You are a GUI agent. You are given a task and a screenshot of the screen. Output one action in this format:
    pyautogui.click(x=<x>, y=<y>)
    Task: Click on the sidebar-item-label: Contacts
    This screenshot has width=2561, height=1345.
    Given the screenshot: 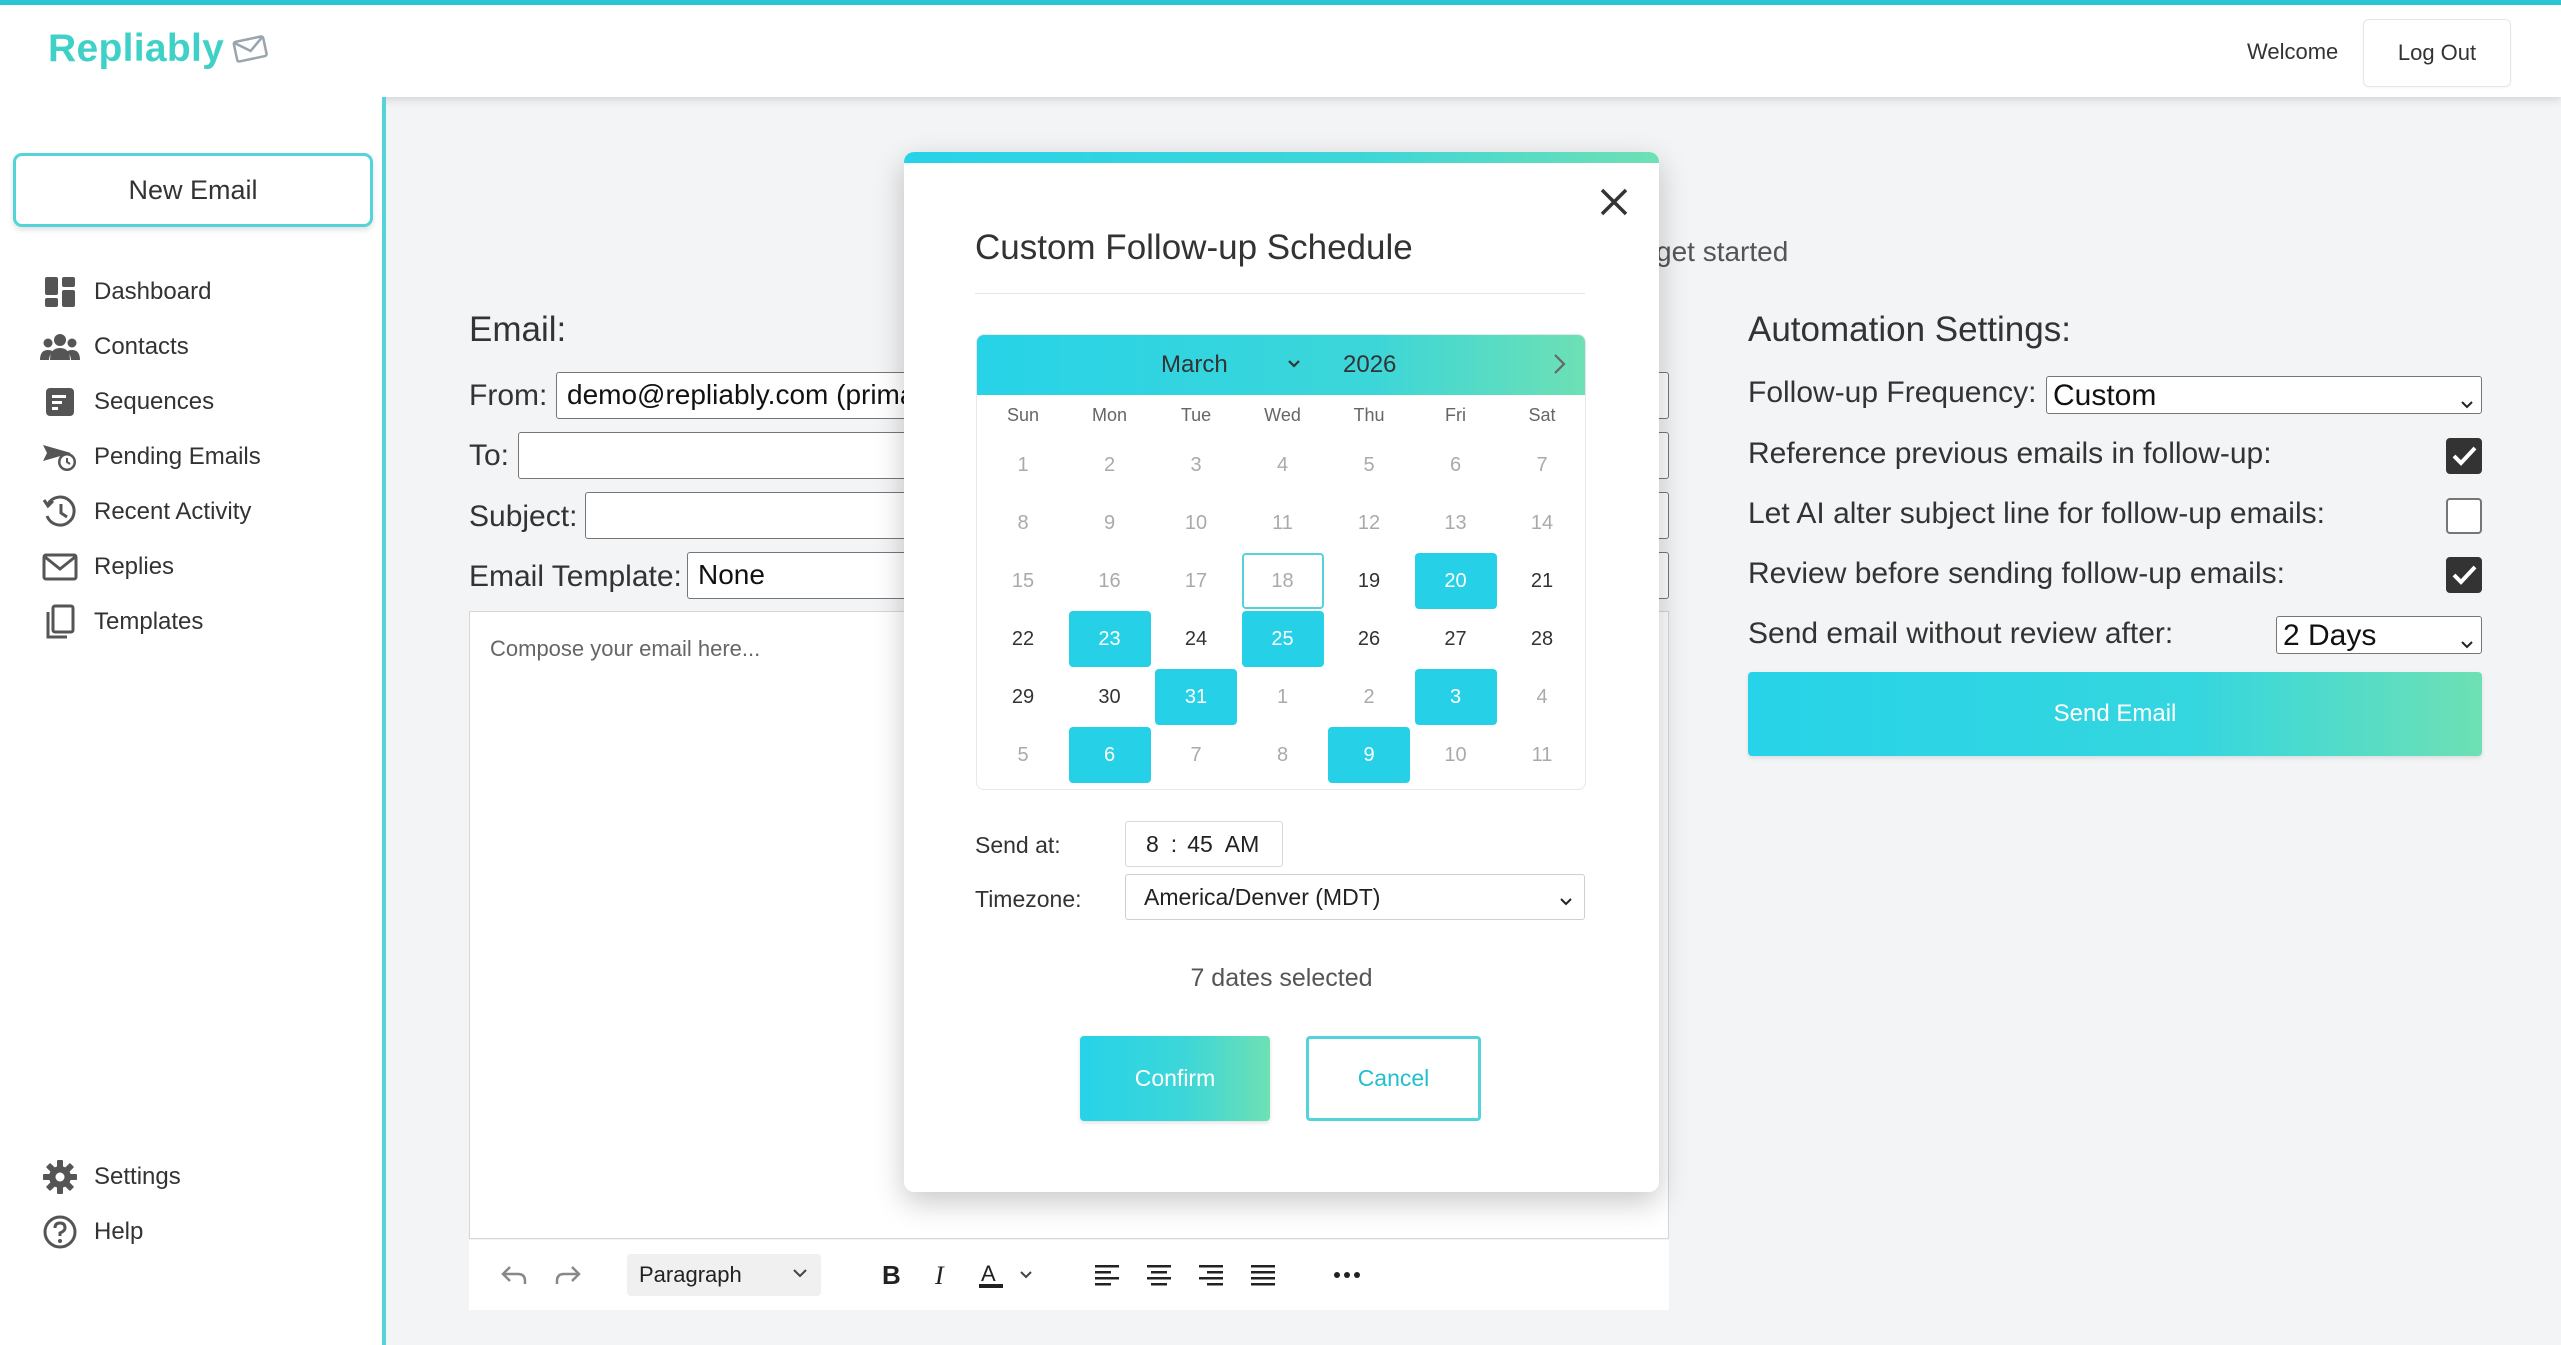 What is the action you would take?
    pyautogui.click(x=141, y=346)
    